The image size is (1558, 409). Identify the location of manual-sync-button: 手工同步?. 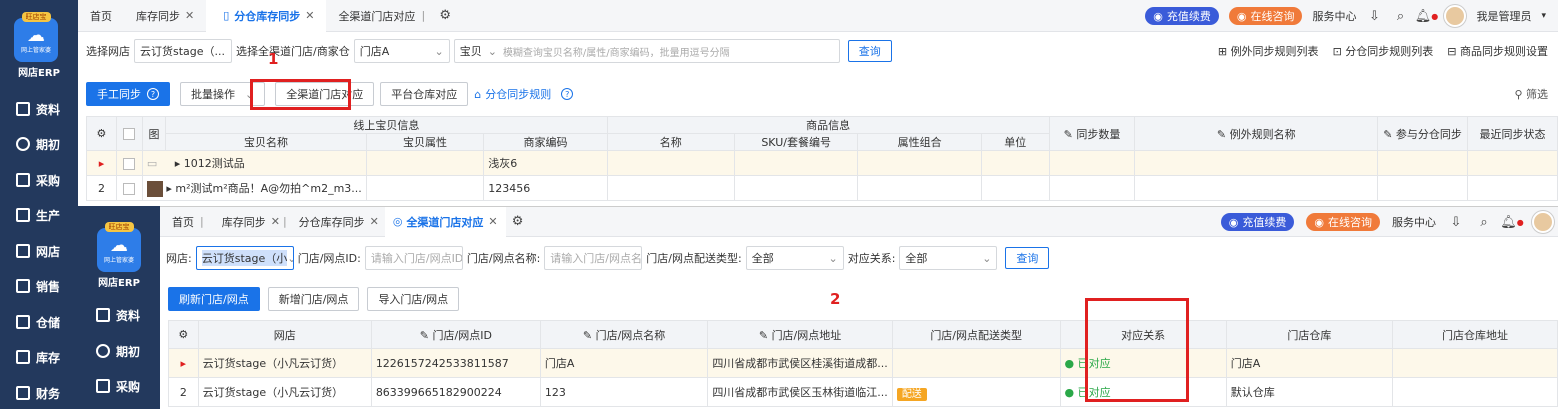
(128, 94).